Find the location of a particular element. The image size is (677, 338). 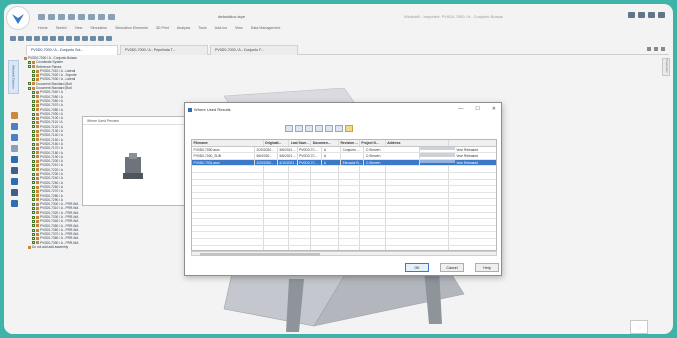

folder-icon is located at coordinates (349, 128).